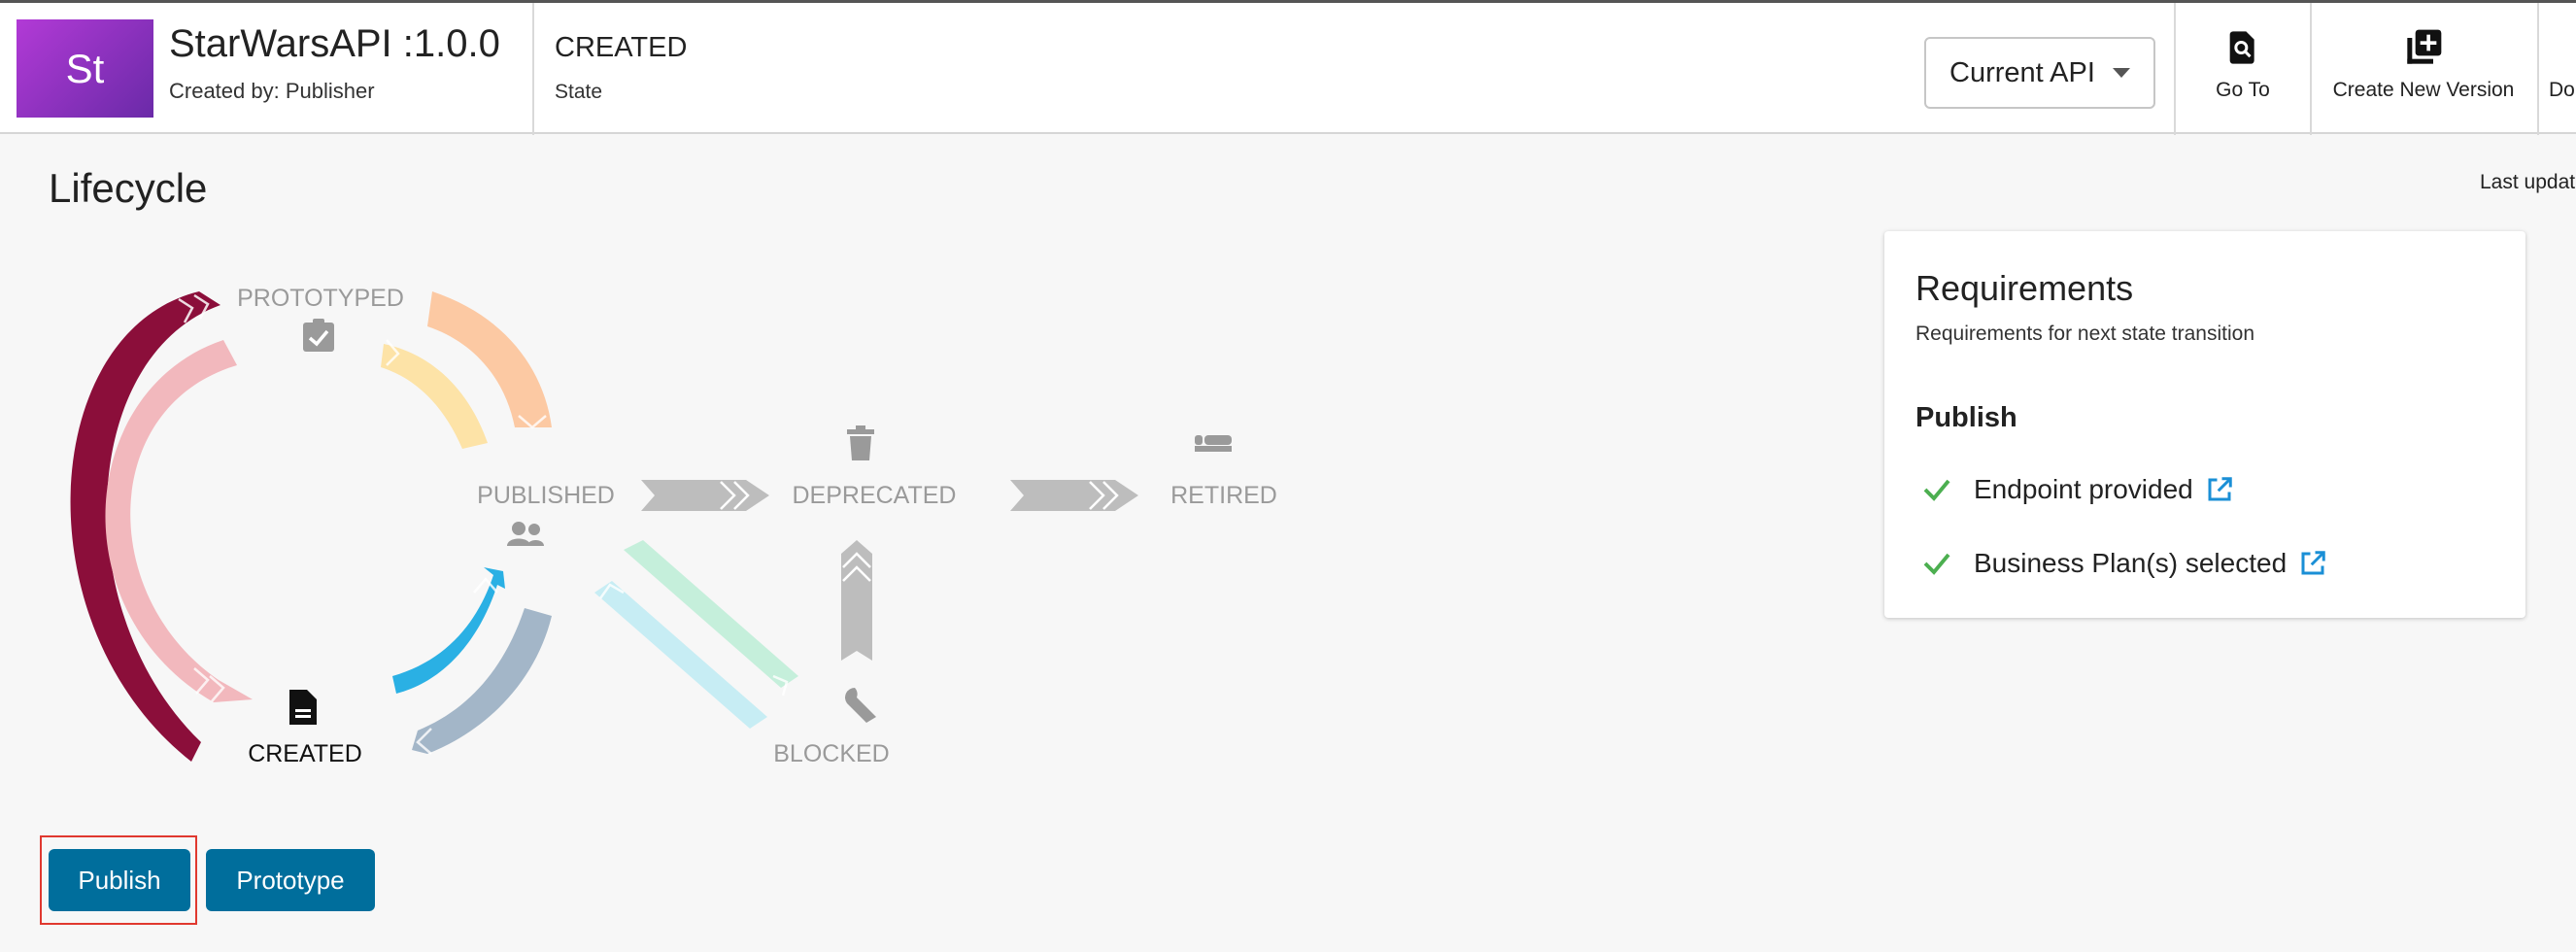  What do you see at coordinates (856, 600) in the screenshot?
I see `arrow-blocked-to-deprecated` at bounding box center [856, 600].